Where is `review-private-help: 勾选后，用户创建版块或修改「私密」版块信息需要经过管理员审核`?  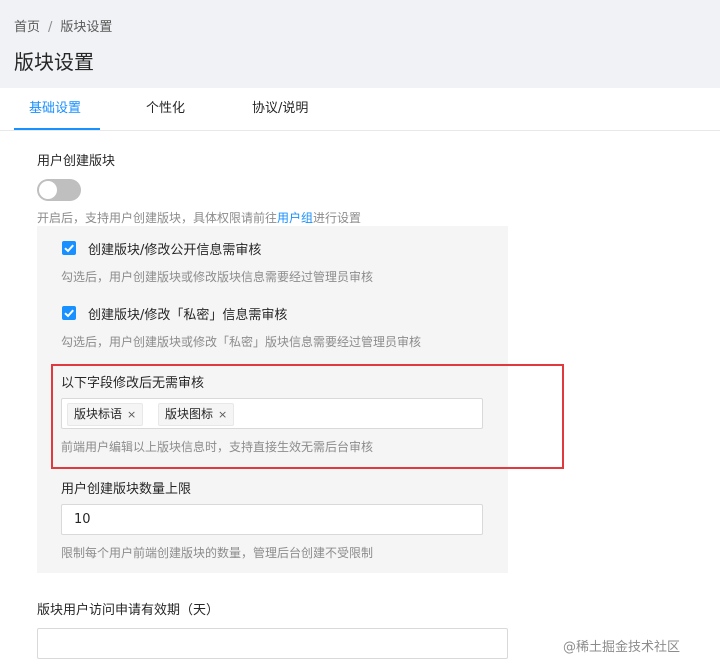
review-private-help: 勾选后，用户创建版块或修改「私密」版块信息需要经过管理员审核 is located at coordinates (241, 342).